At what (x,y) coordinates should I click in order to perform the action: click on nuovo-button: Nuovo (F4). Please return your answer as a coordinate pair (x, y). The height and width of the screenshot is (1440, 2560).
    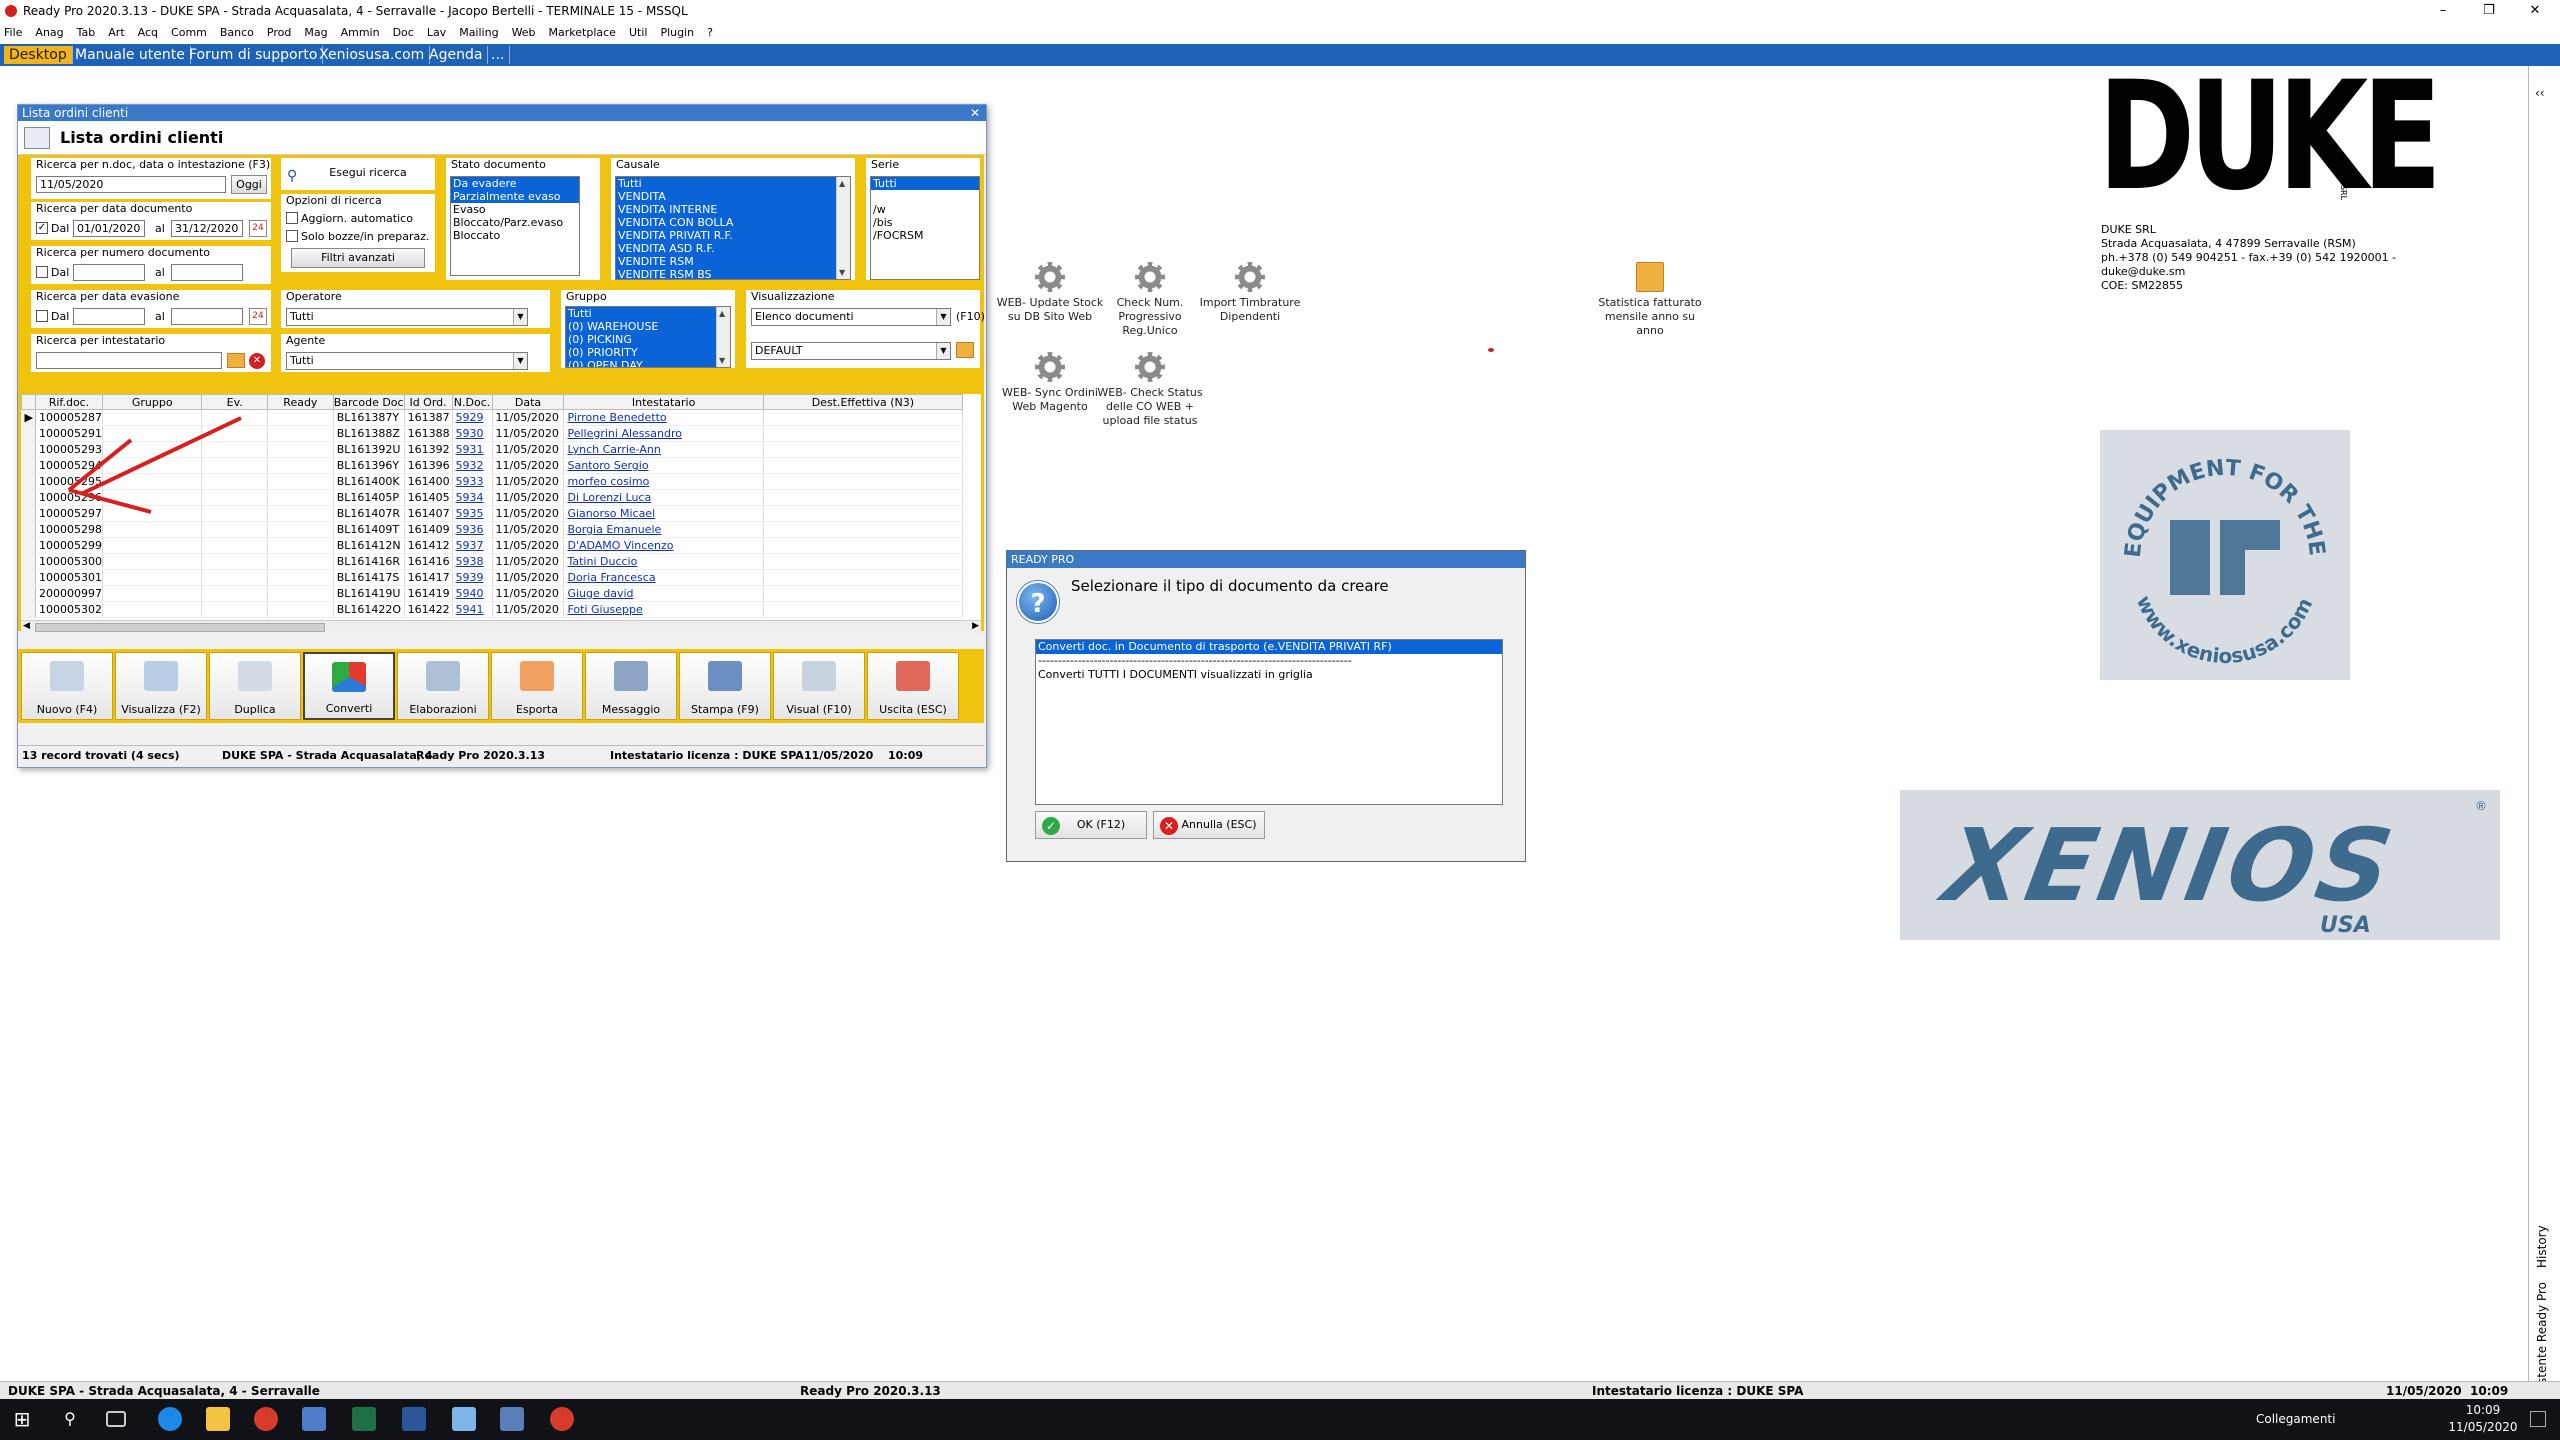
    Looking at the image, I should click on (67, 686).